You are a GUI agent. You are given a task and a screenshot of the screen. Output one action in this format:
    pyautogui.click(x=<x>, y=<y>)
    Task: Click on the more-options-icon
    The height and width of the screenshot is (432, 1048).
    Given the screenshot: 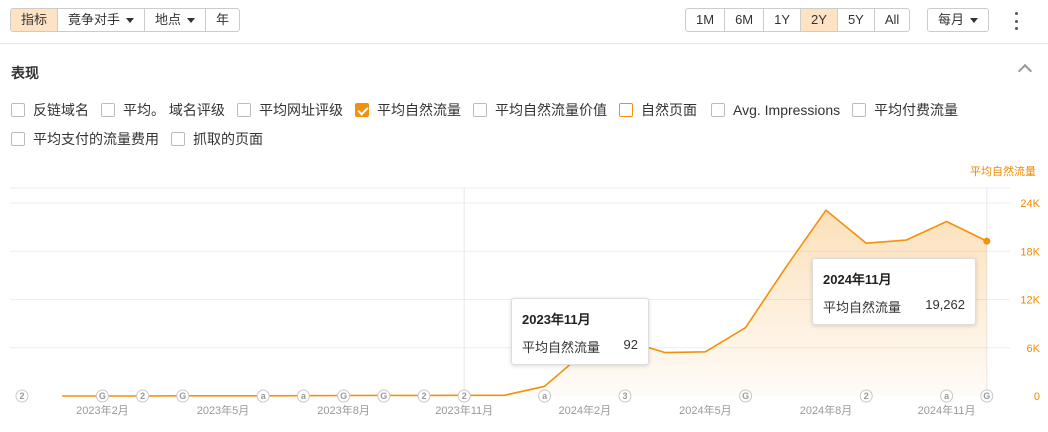 What is the action you would take?
    pyautogui.click(x=1016, y=21)
    